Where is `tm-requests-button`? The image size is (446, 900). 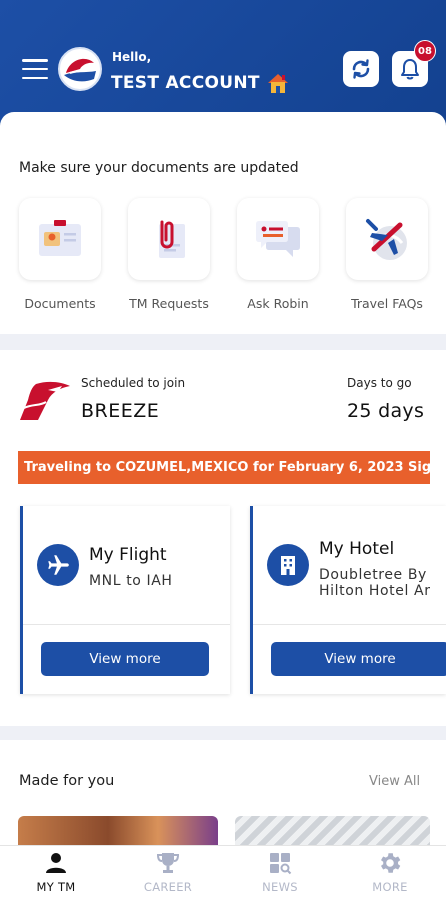
tm-requests-button is located at coordinates (169, 239).